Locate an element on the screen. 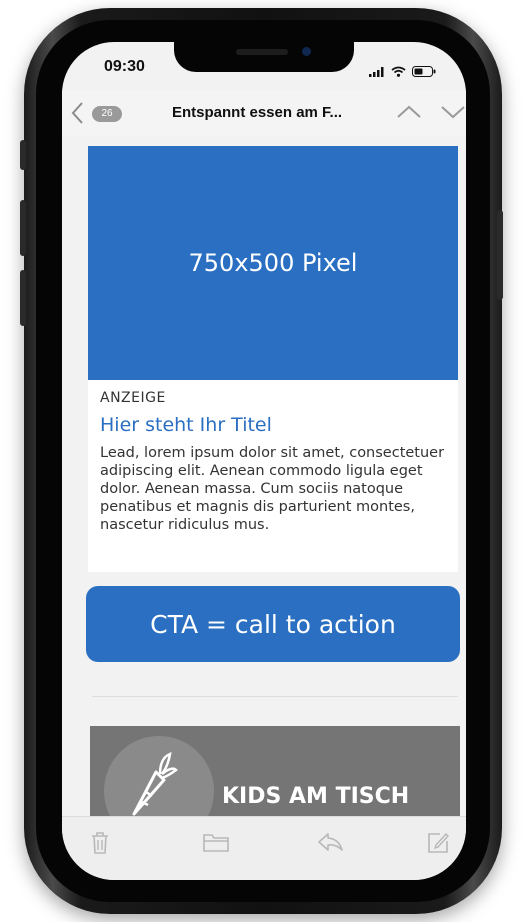 The height and width of the screenshot is (922, 522). ad-image-label: 750x500 Pixel is located at coordinates (273, 263).